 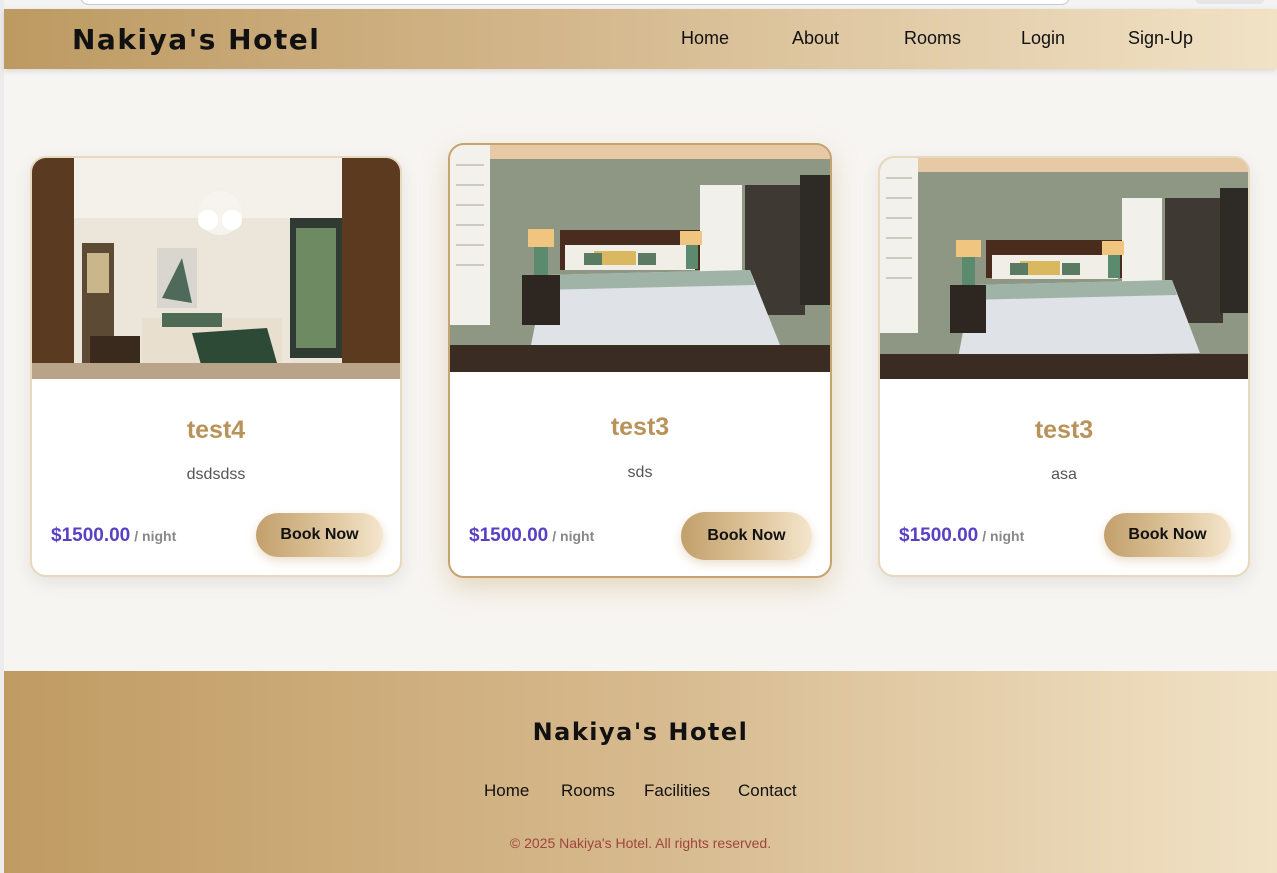 What do you see at coordinates (677, 791) in the screenshot?
I see `footer-link-facilities: Facilities` at bounding box center [677, 791].